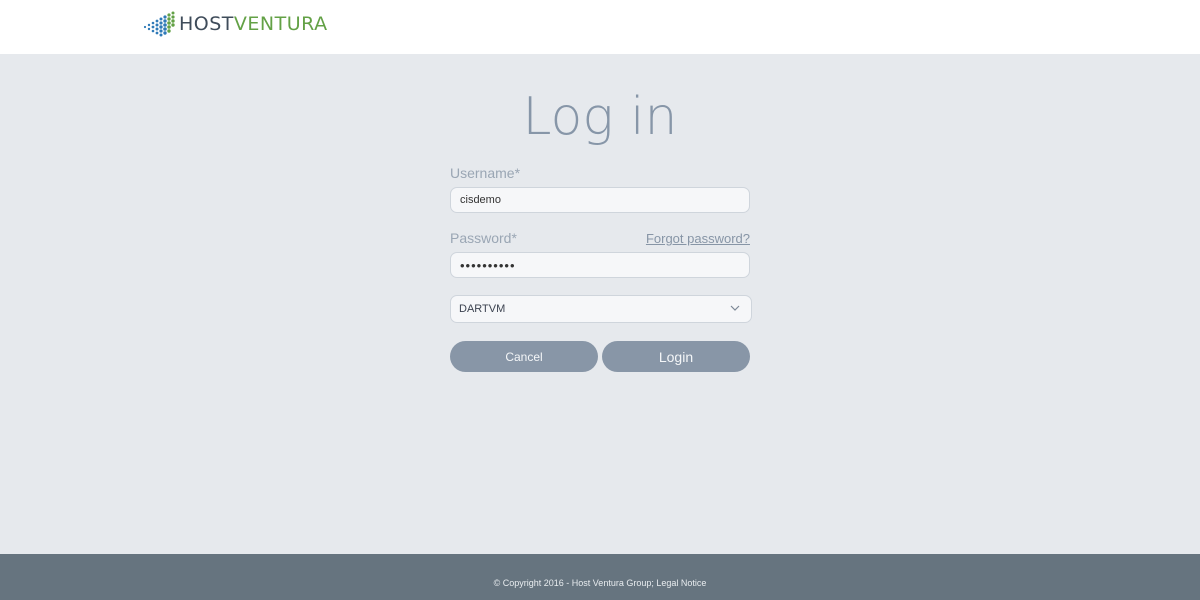 The height and width of the screenshot is (600, 1200). I want to click on page-title: Log in, so click(600, 117).